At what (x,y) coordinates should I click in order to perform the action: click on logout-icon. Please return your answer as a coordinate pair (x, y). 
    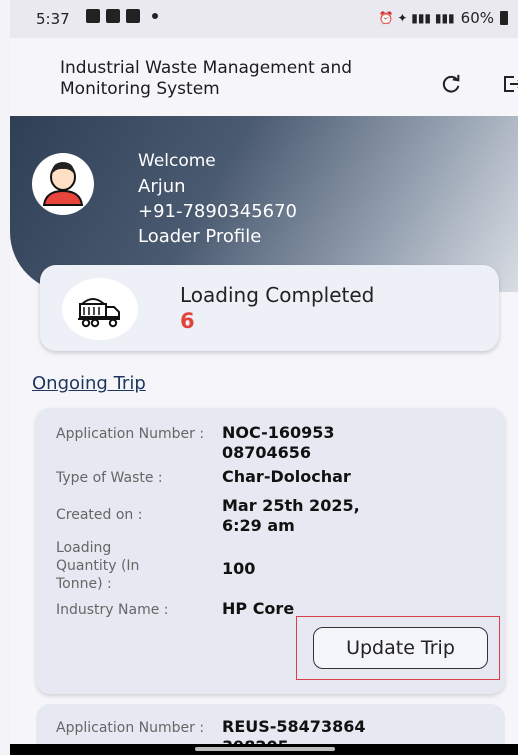
    Looking at the image, I should click on (510, 84).